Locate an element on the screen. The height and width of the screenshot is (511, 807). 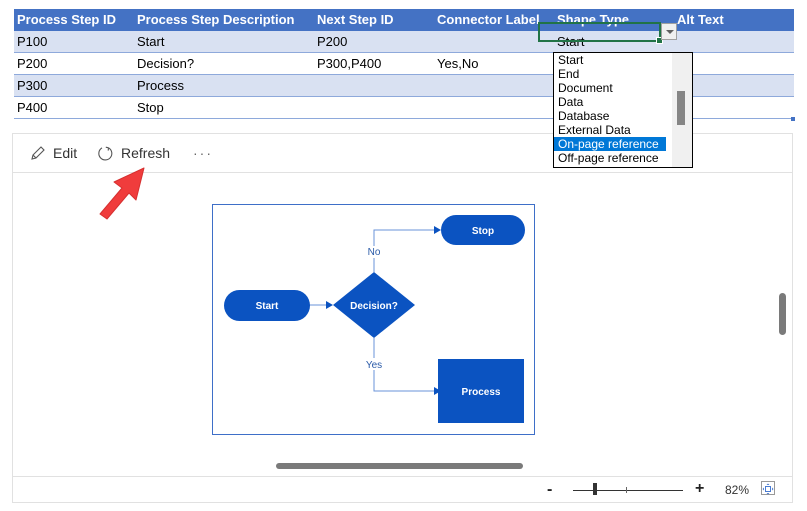
zoom-slider-midpoint is located at coordinates (626, 490).